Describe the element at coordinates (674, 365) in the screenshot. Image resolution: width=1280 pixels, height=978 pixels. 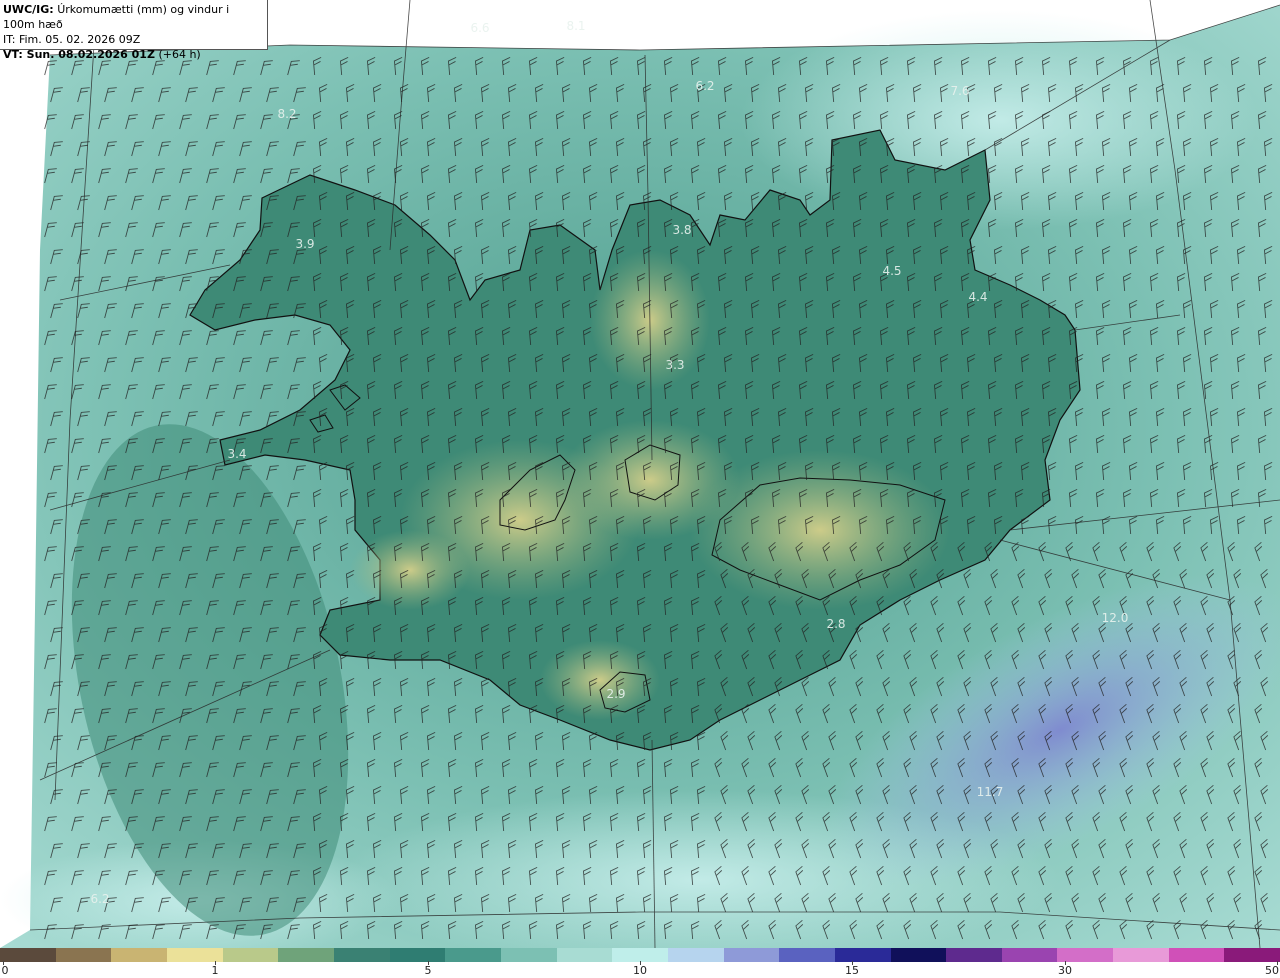
I see `precip-value-label: 3.3` at that location.